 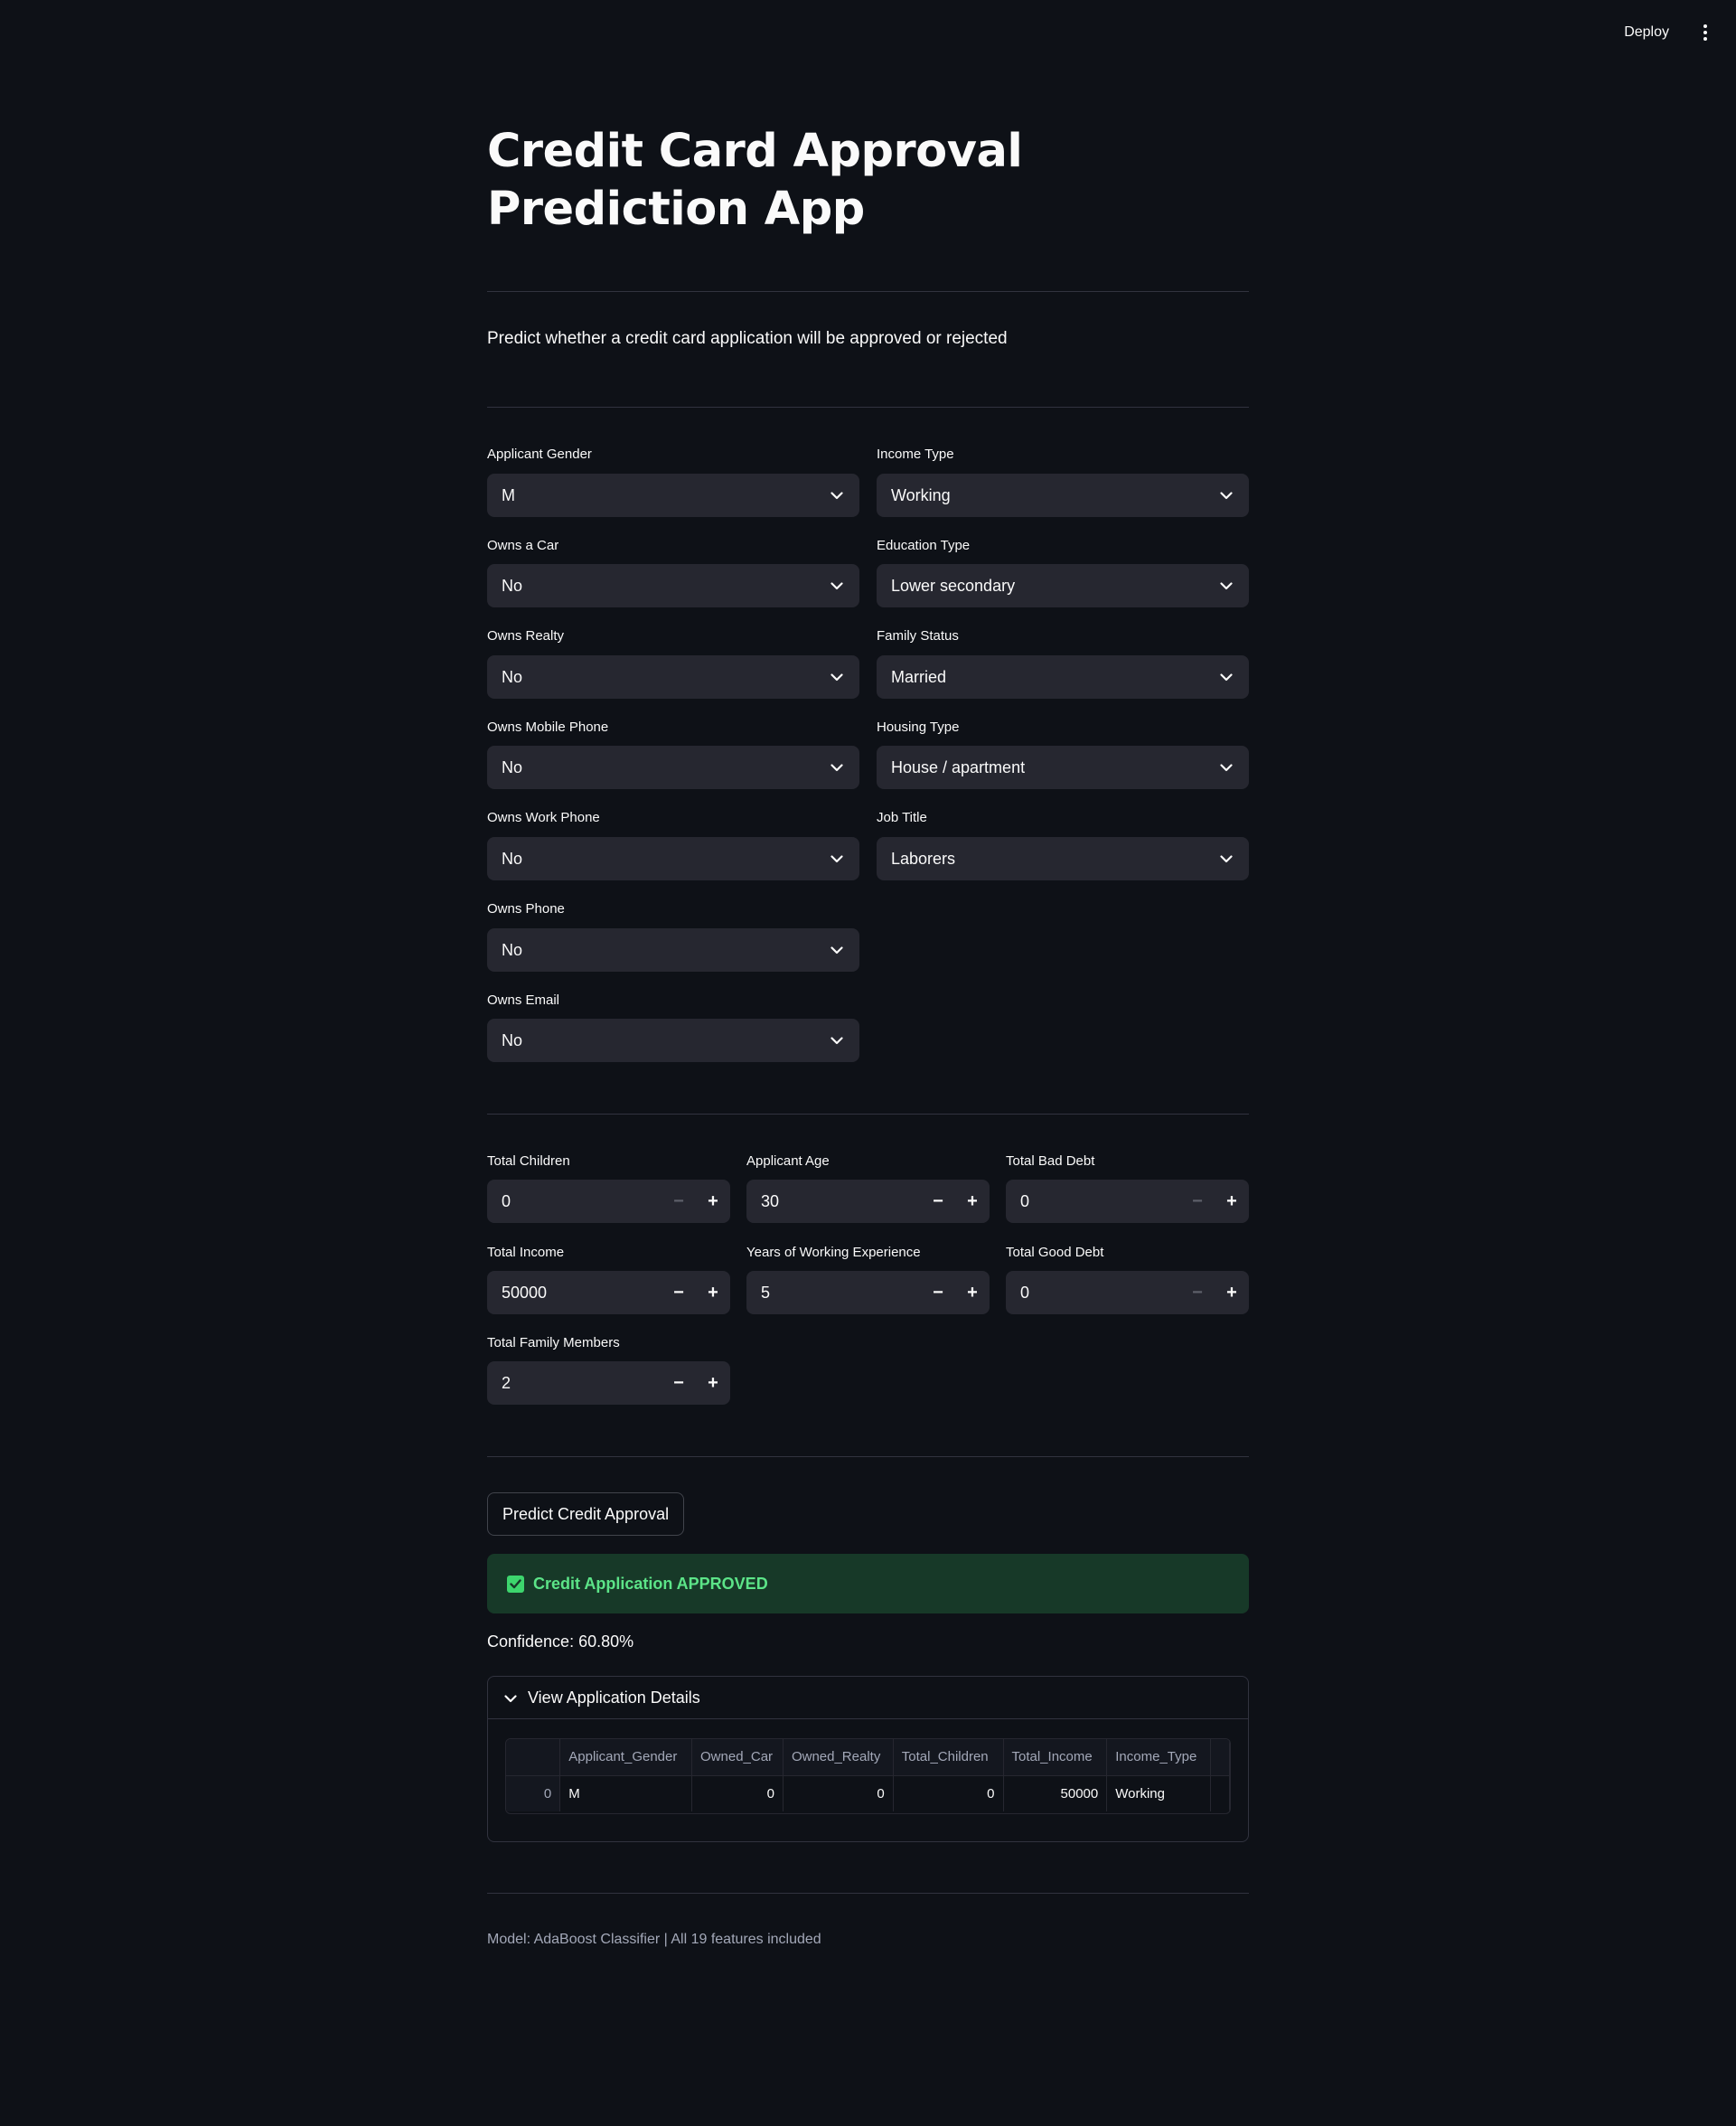 What do you see at coordinates (574, 1383) in the screenshot?
I see `number-value: 2` at bounding box center [574, 1383].